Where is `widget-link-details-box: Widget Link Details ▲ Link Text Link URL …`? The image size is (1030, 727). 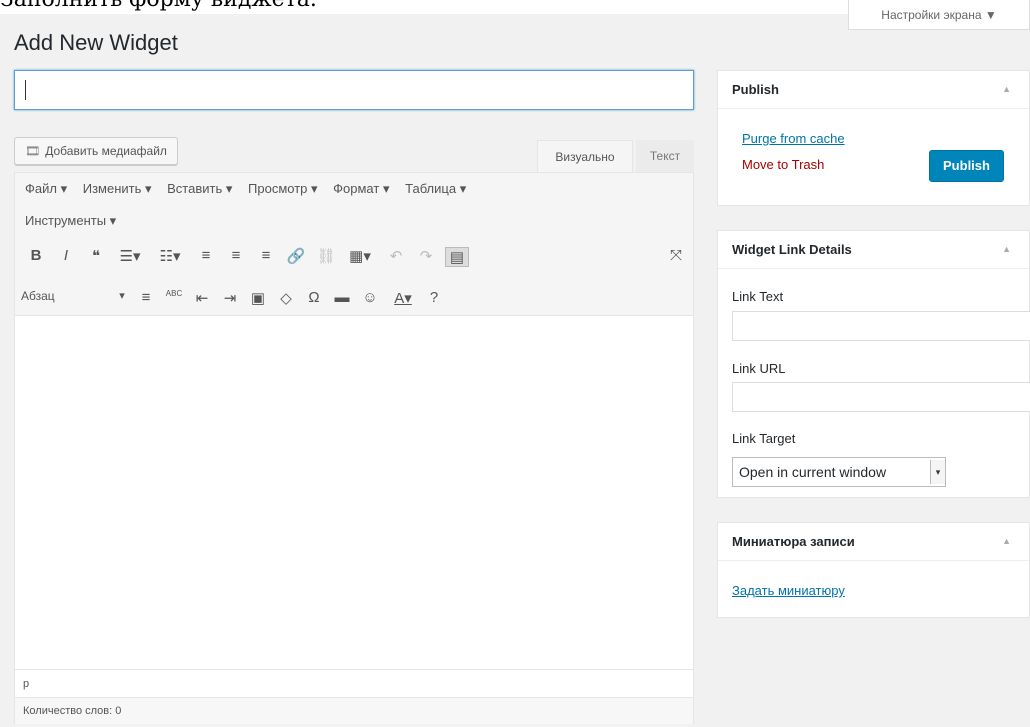 widget-link-details-box: Widget Link Details ▲ Link Text Link URL … is located at coordinates (873, 364).